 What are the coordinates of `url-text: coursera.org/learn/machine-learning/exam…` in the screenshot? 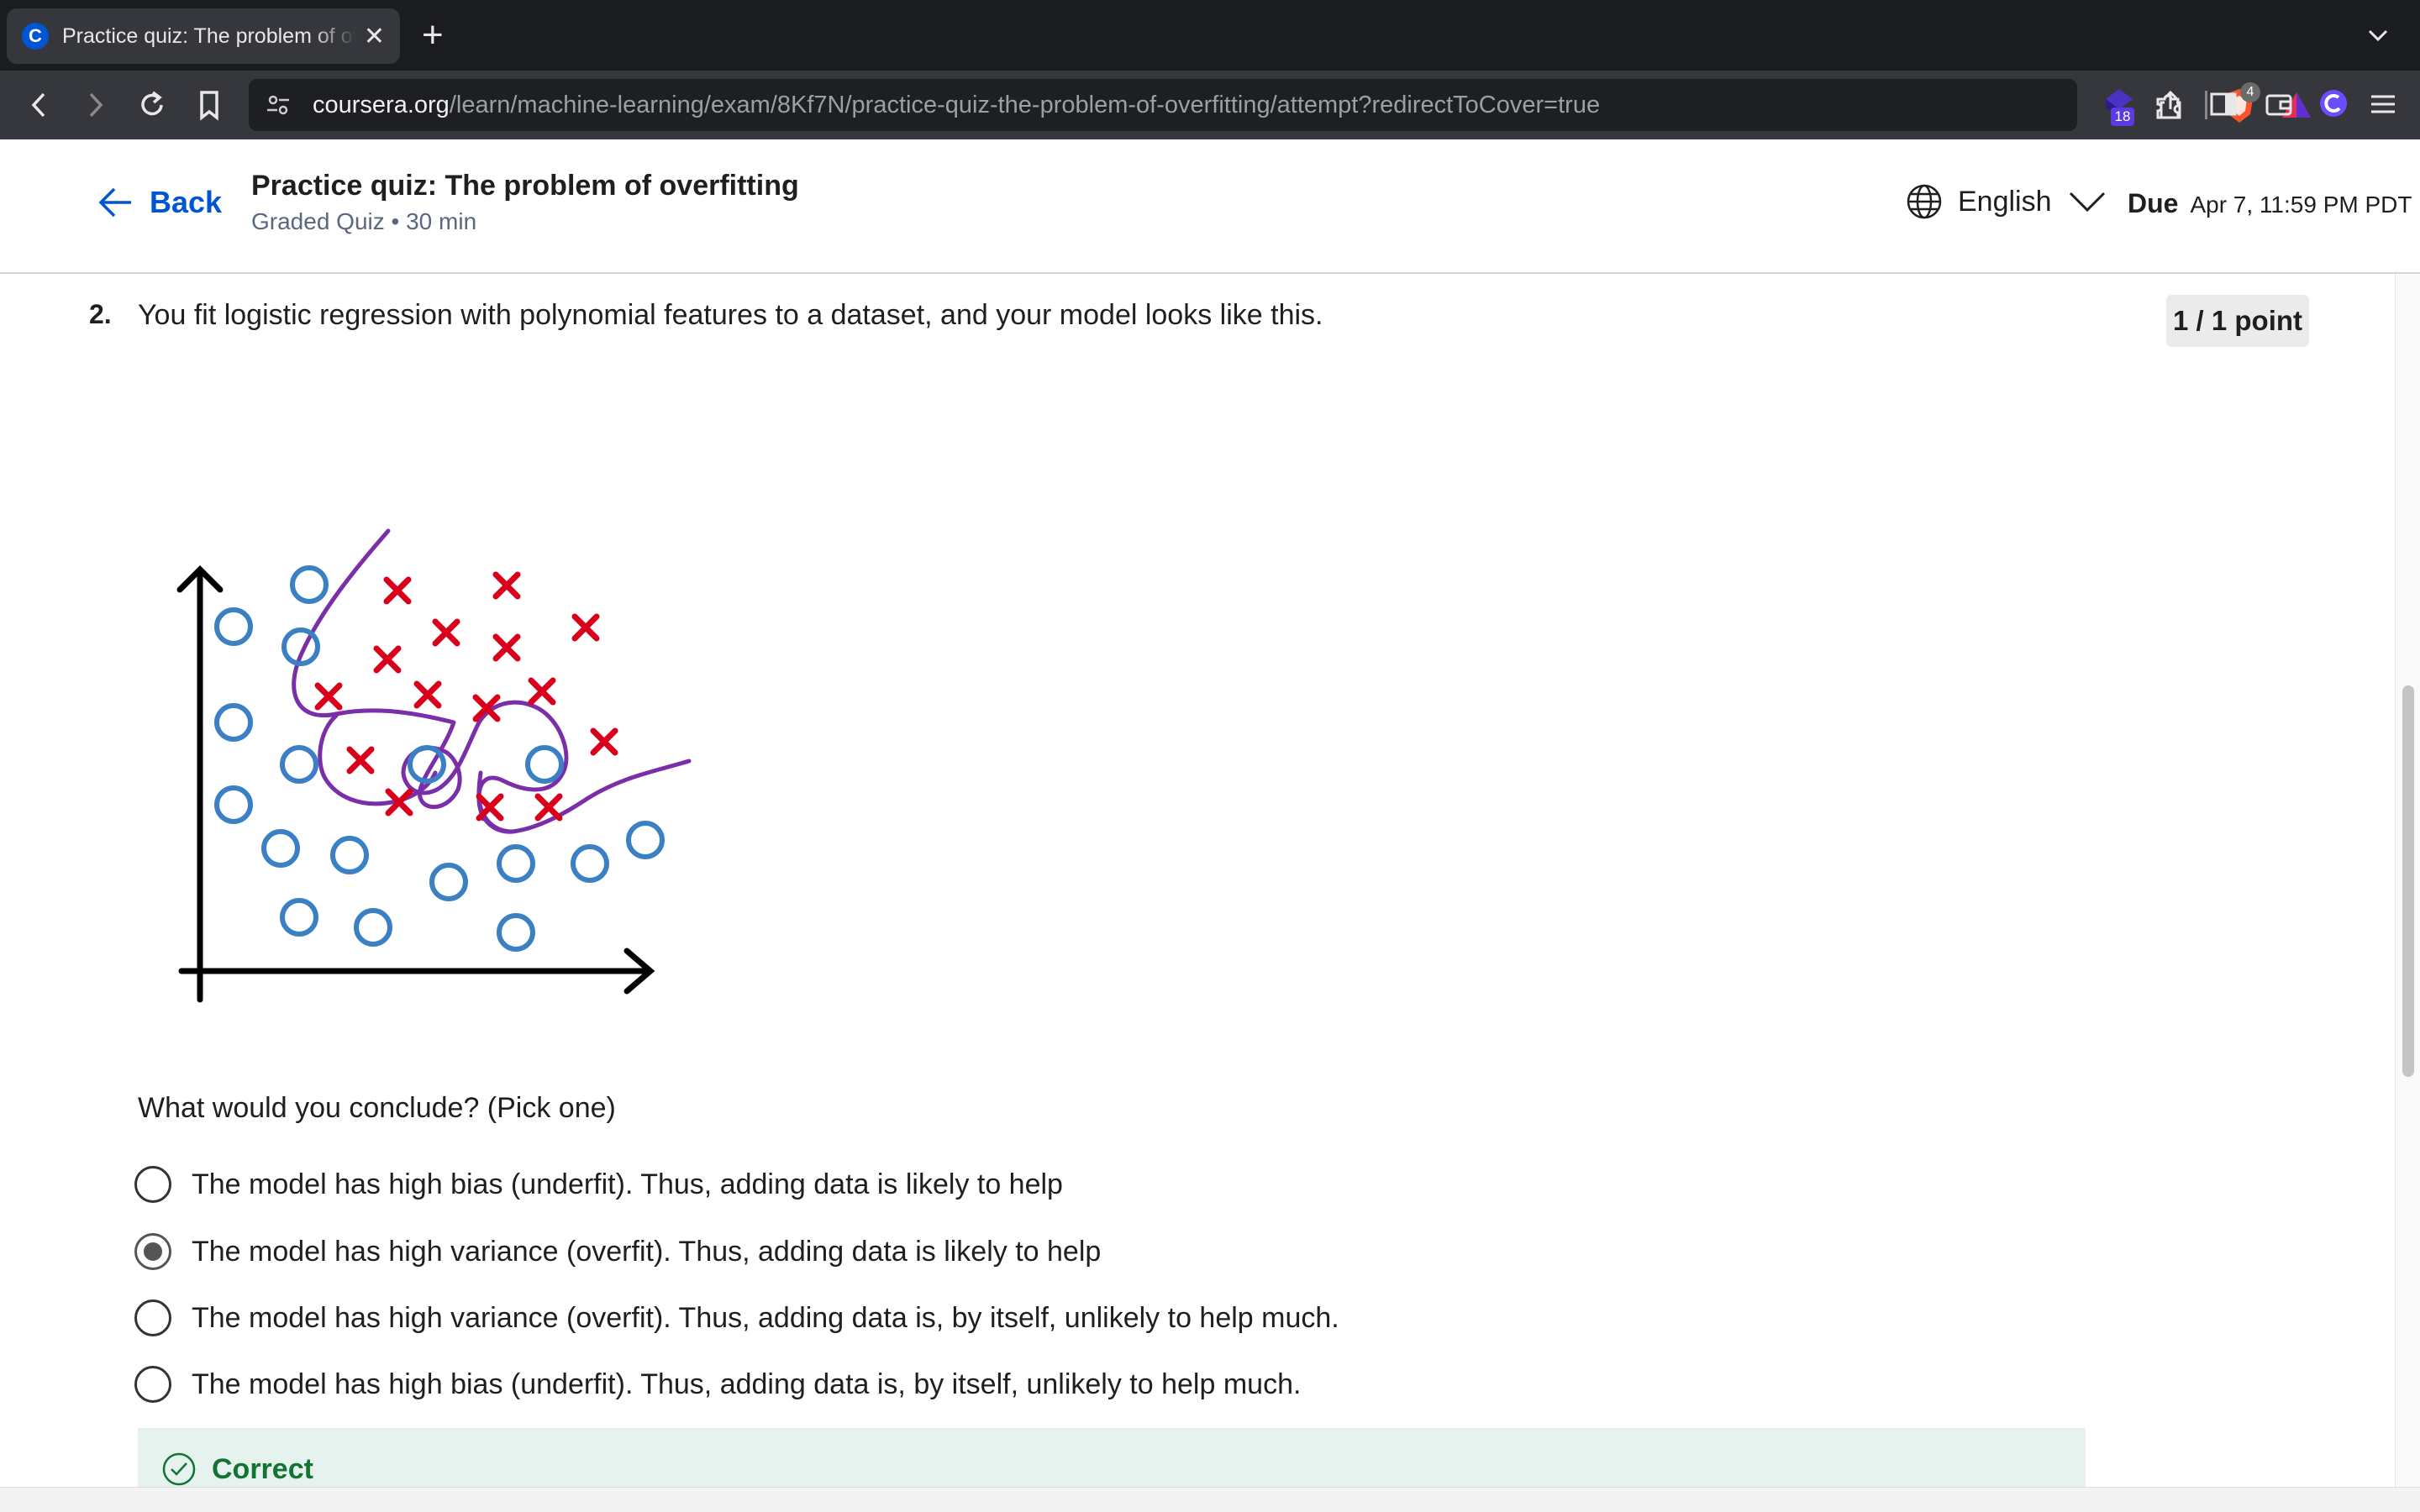 It's located at (957, 104).